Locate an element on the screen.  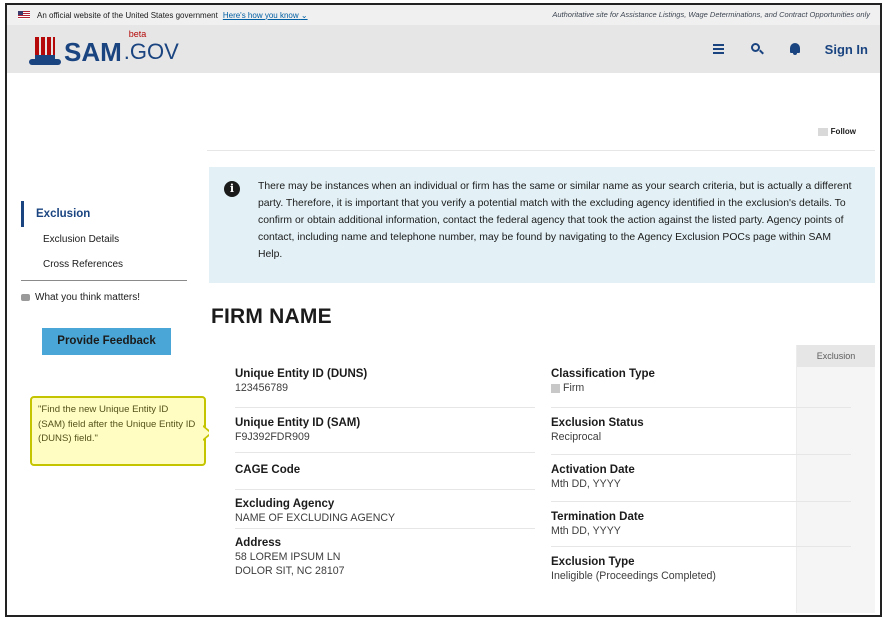
sidenav-item-cross-references: Cross References is located at coordinates (104, 264).